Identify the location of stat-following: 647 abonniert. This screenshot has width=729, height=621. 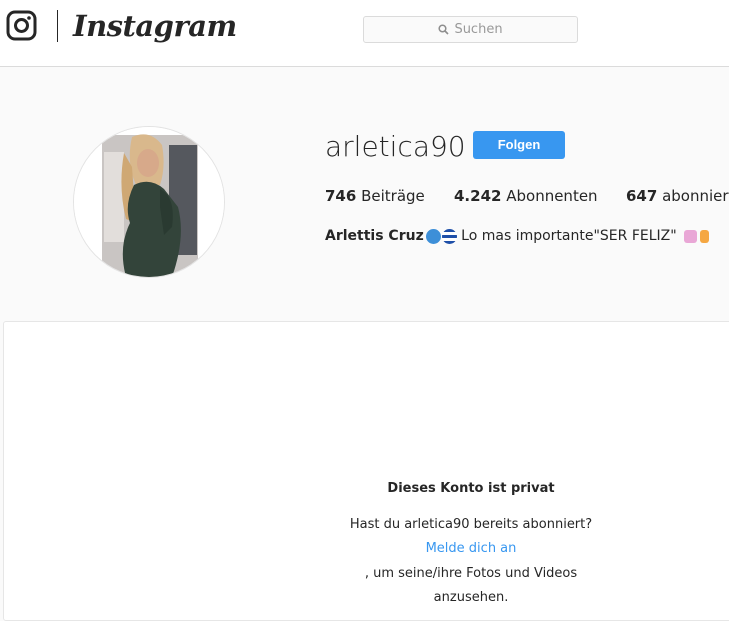
(677, 196).